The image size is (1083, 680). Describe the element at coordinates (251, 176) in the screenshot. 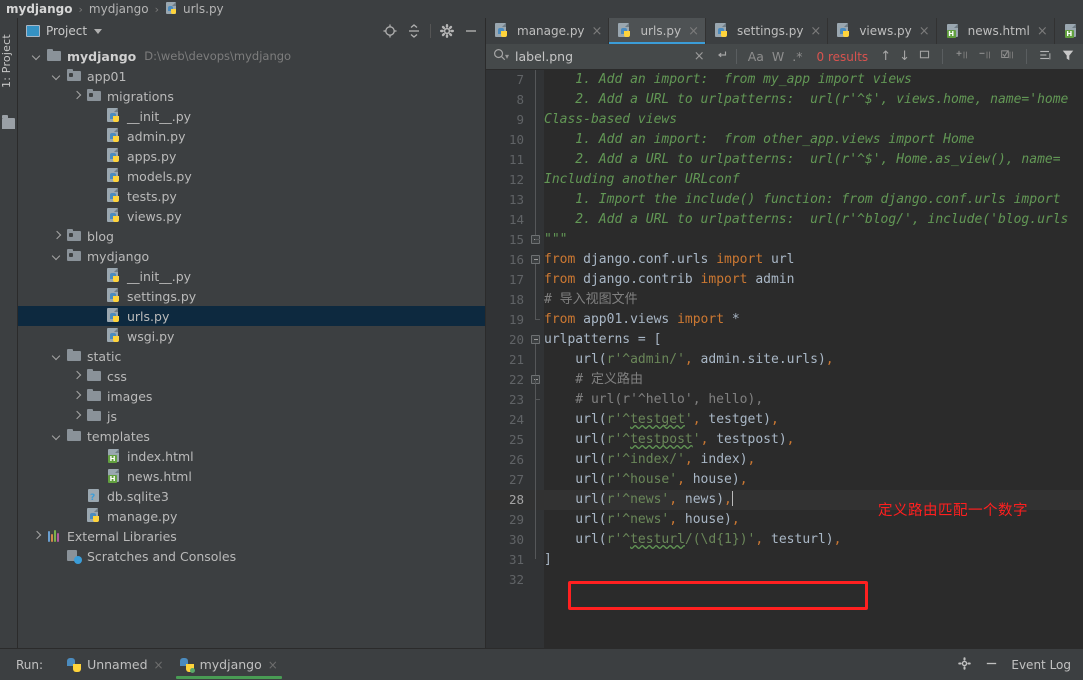

I see `tree-item-models-py: models.py` at that location.